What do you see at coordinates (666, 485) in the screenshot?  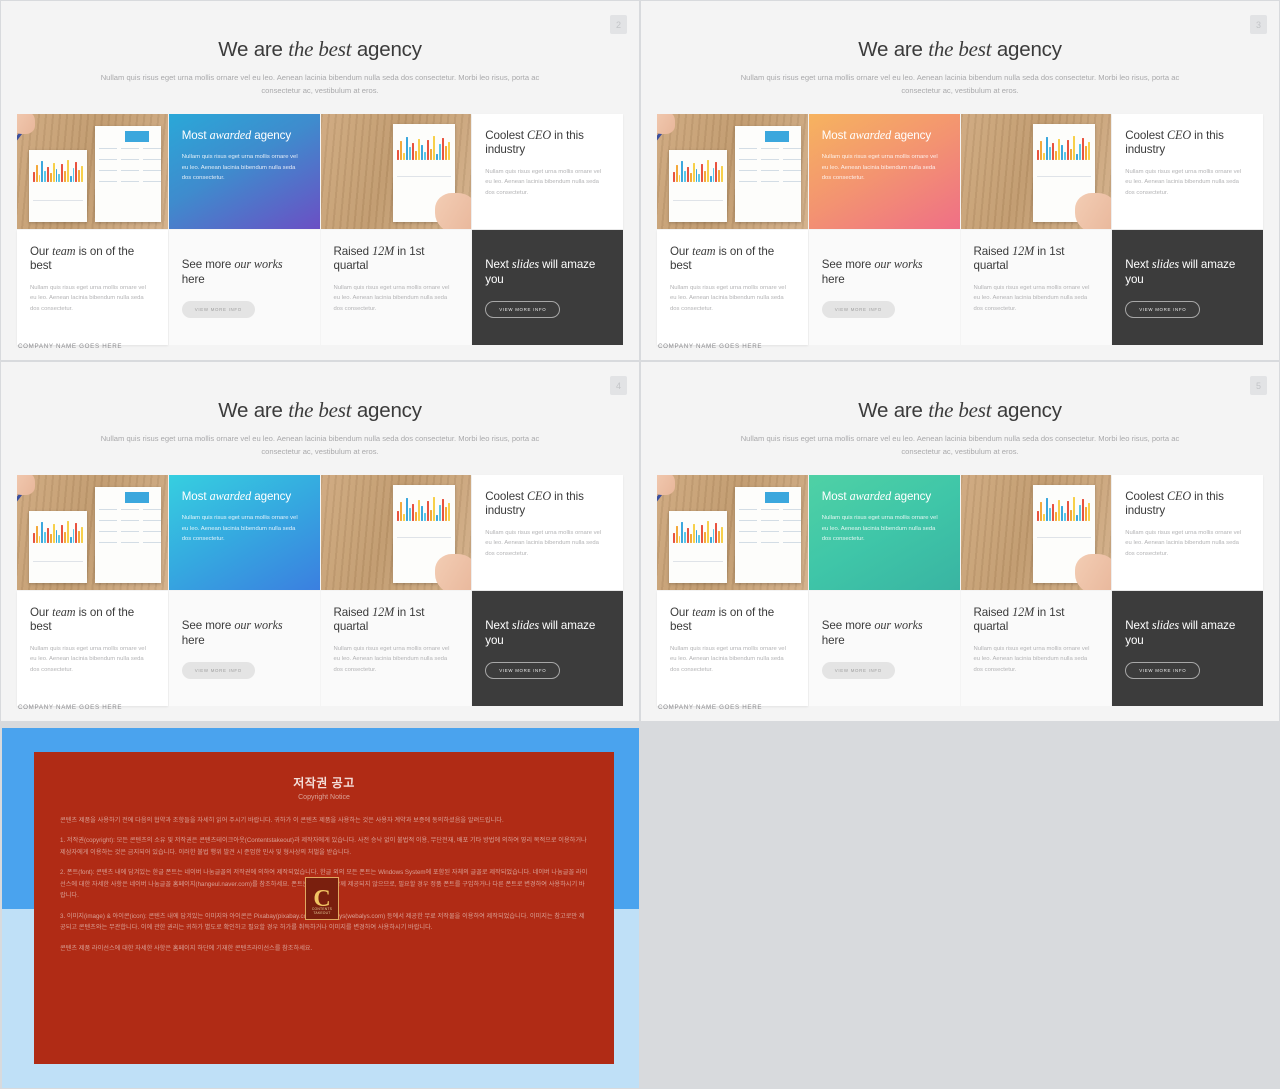 I see `hand` at bounding box center [666, 485].